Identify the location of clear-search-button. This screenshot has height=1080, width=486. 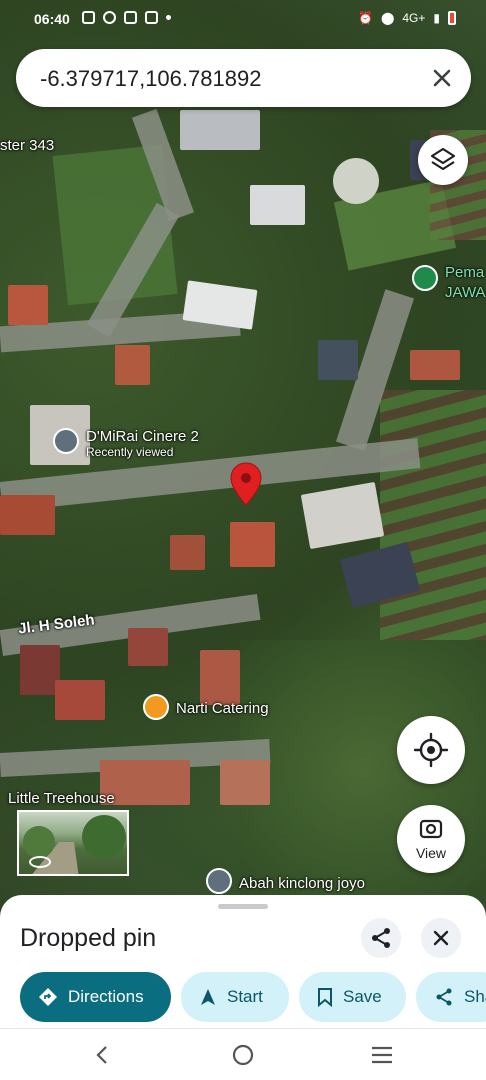
(442, 78).